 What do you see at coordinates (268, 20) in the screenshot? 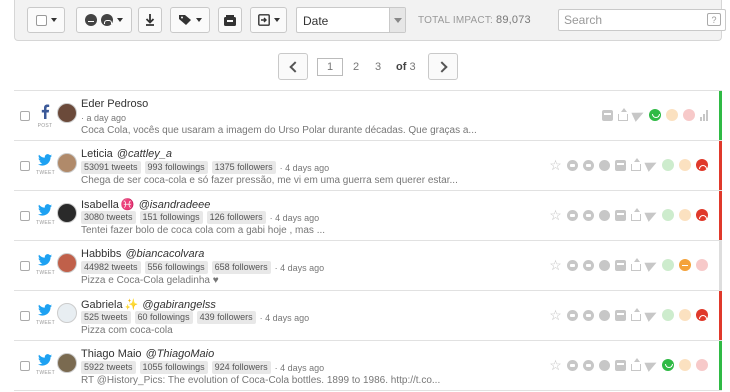
I see `export-dropdown` at bounding box center [268, 20].